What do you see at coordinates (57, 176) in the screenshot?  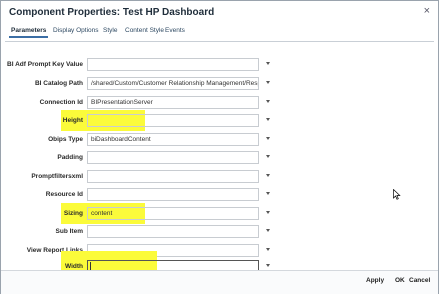 I see `field-label: Promptfiltersxml` at bounding box center [57, 176].